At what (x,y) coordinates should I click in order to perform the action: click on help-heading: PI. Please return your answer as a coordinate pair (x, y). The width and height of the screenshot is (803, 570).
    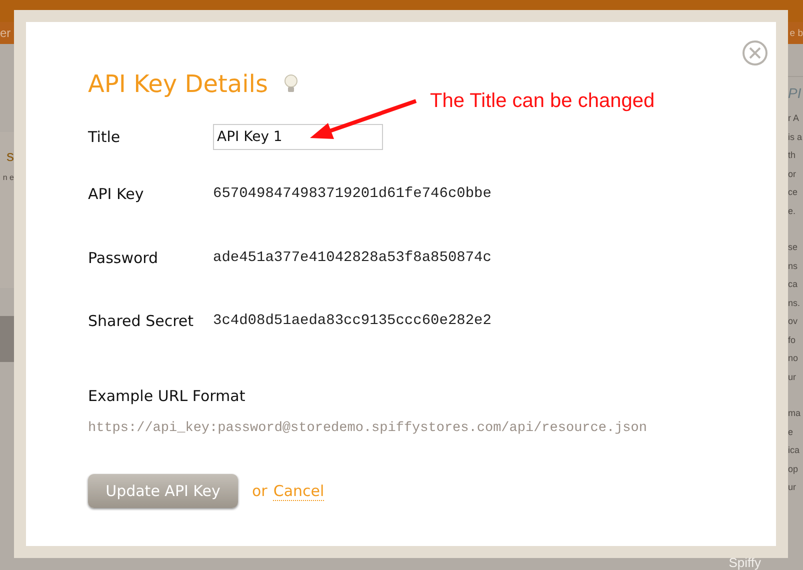
    Looking at the image, I should click on (795, 93).